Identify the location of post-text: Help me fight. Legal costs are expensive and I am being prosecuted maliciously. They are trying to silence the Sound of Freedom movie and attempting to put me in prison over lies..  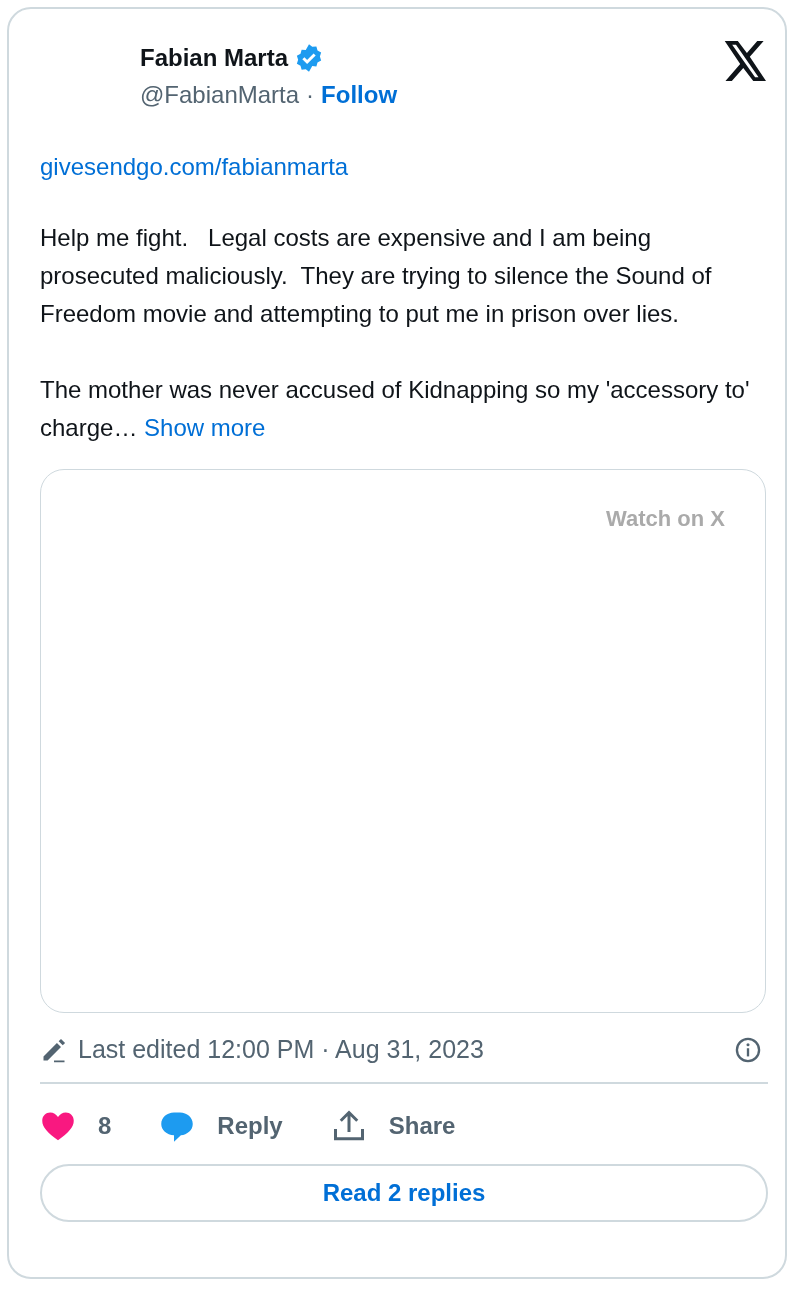
(376, 276).